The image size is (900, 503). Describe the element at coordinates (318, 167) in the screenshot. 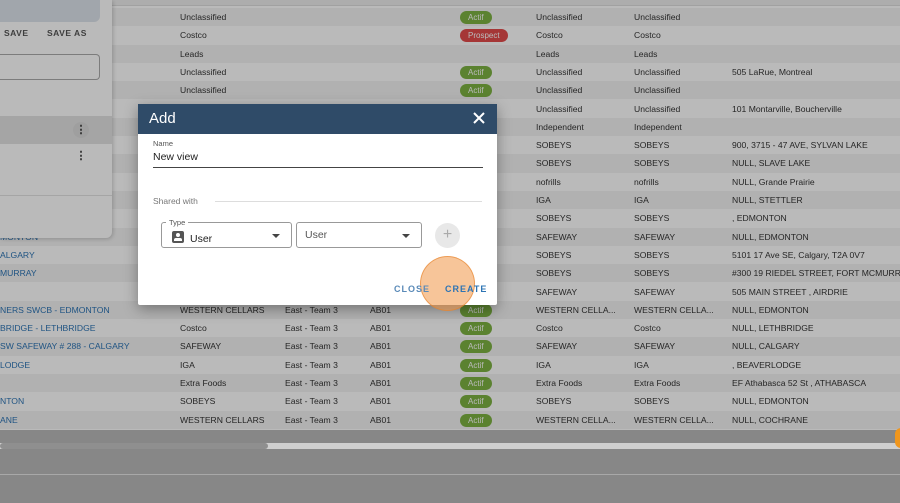

I see `name-underline` at that location.